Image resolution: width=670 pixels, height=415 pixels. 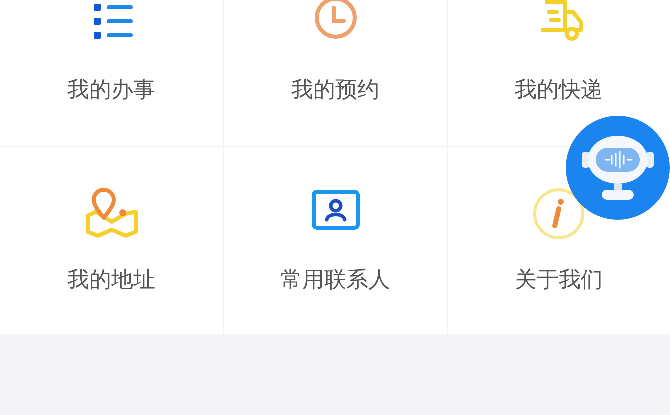 What do you see at coordinates (559, 91) in the screenshot?
I see `menu-label: 我的快递` at bounding box center [559, 91].